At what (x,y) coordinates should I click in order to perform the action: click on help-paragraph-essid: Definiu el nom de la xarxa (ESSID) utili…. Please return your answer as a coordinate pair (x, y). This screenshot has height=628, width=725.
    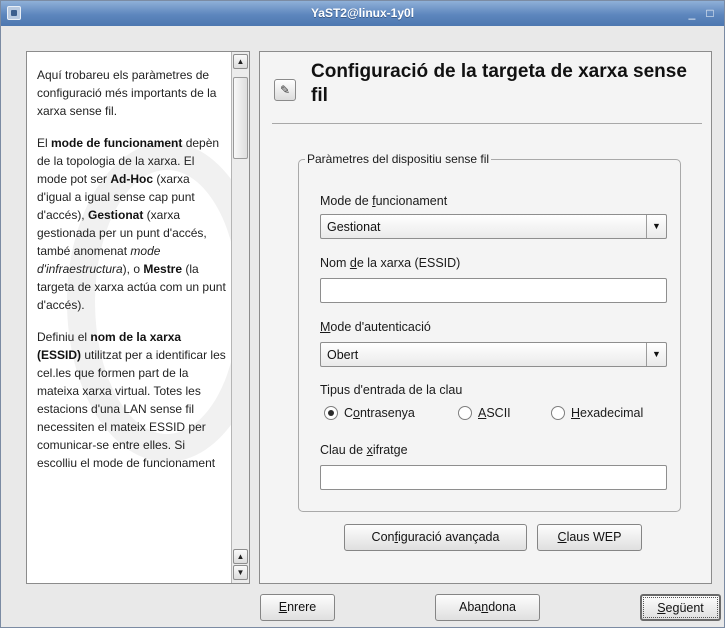
    Looking at the image, I should click on (131, 400).